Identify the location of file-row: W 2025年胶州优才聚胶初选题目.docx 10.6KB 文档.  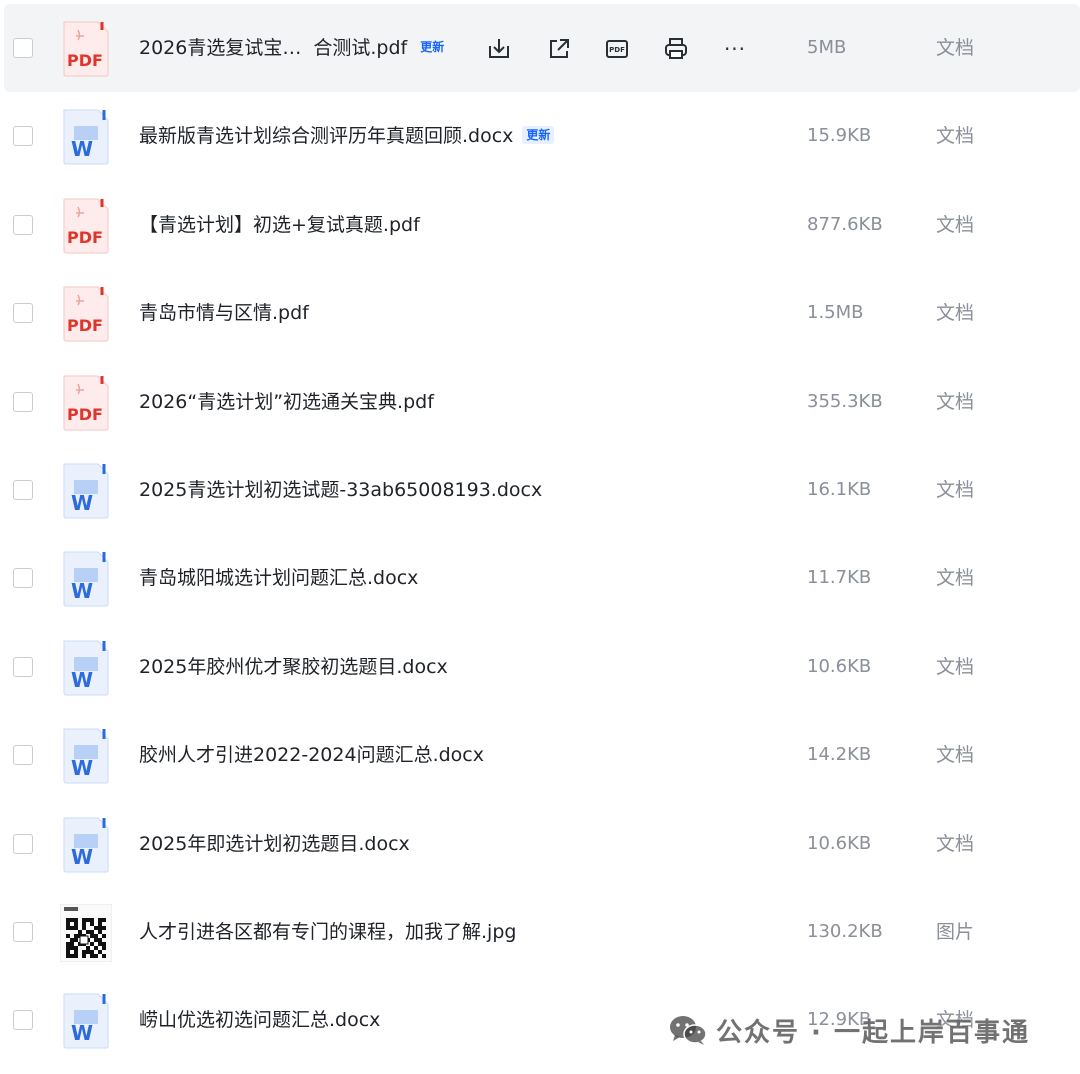
(540, 667).